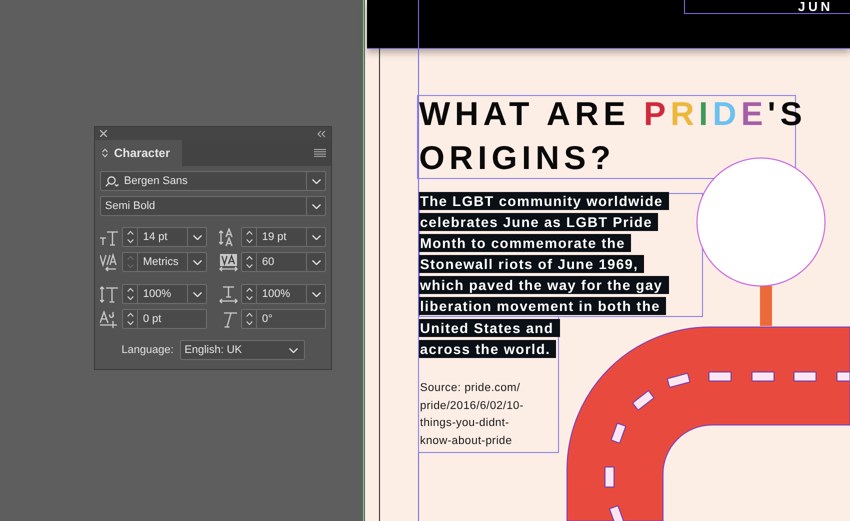 The height and width of the screenshot is (521, 850). What do you see at coordinates (164, 319) in the screenshot?
I see `spin-field: 0 pt` at bounding box center [164, 319].